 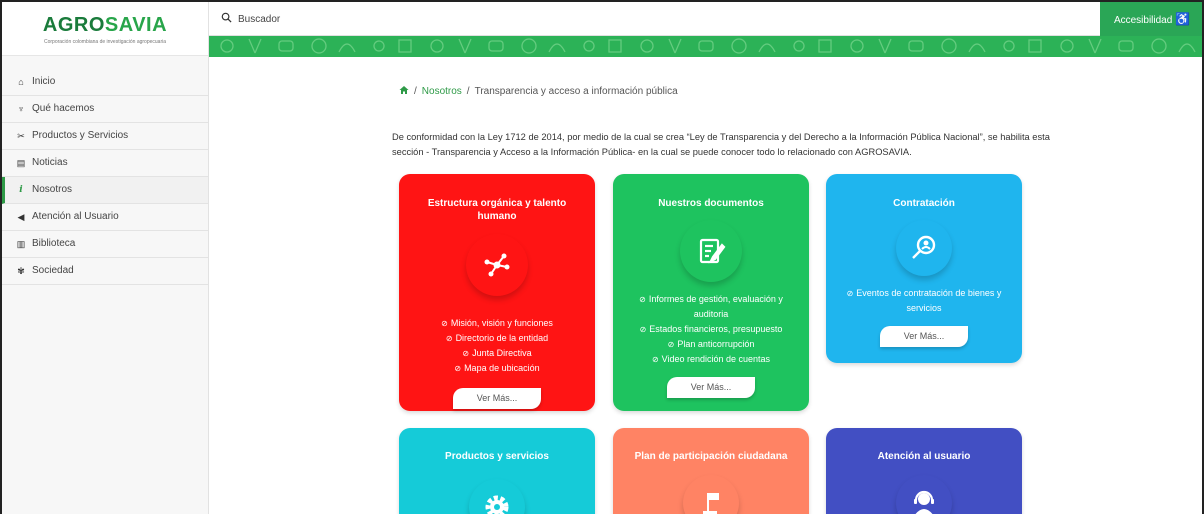 What do you see at coordinates (259, 19) in the screenshot?
I see `search-input: Buscador` at bounding box center [259, 19].